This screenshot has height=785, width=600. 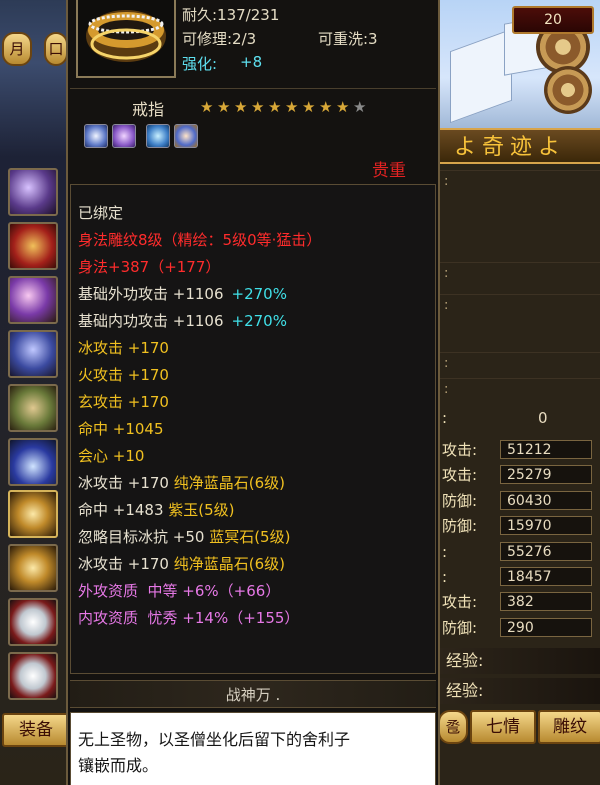 I want to click on boots-slot-icon, so click(x=33, y=462).